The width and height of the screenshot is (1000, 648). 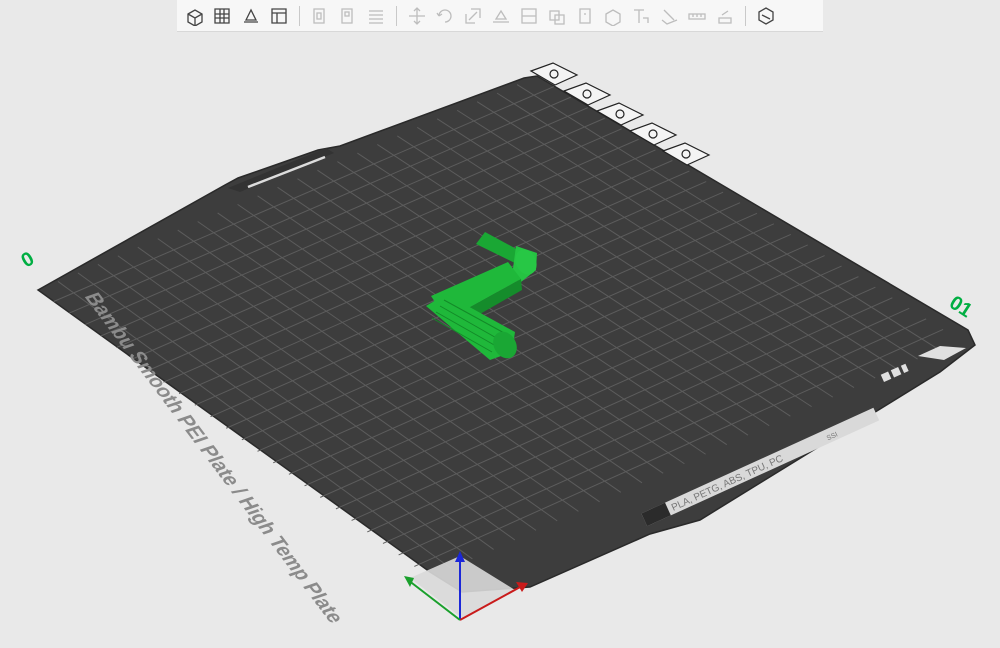 What do you see at coordinates (28, 260) in the screenshot?
I see `plate-corner-mark: 0` at bounding box center [28, 260].